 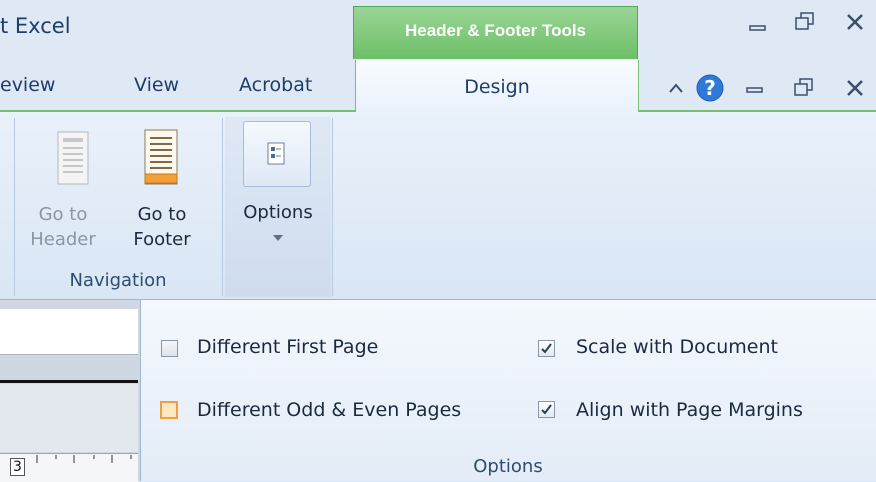 I want to click on help-icon: ?, so click(x=710, y=88).